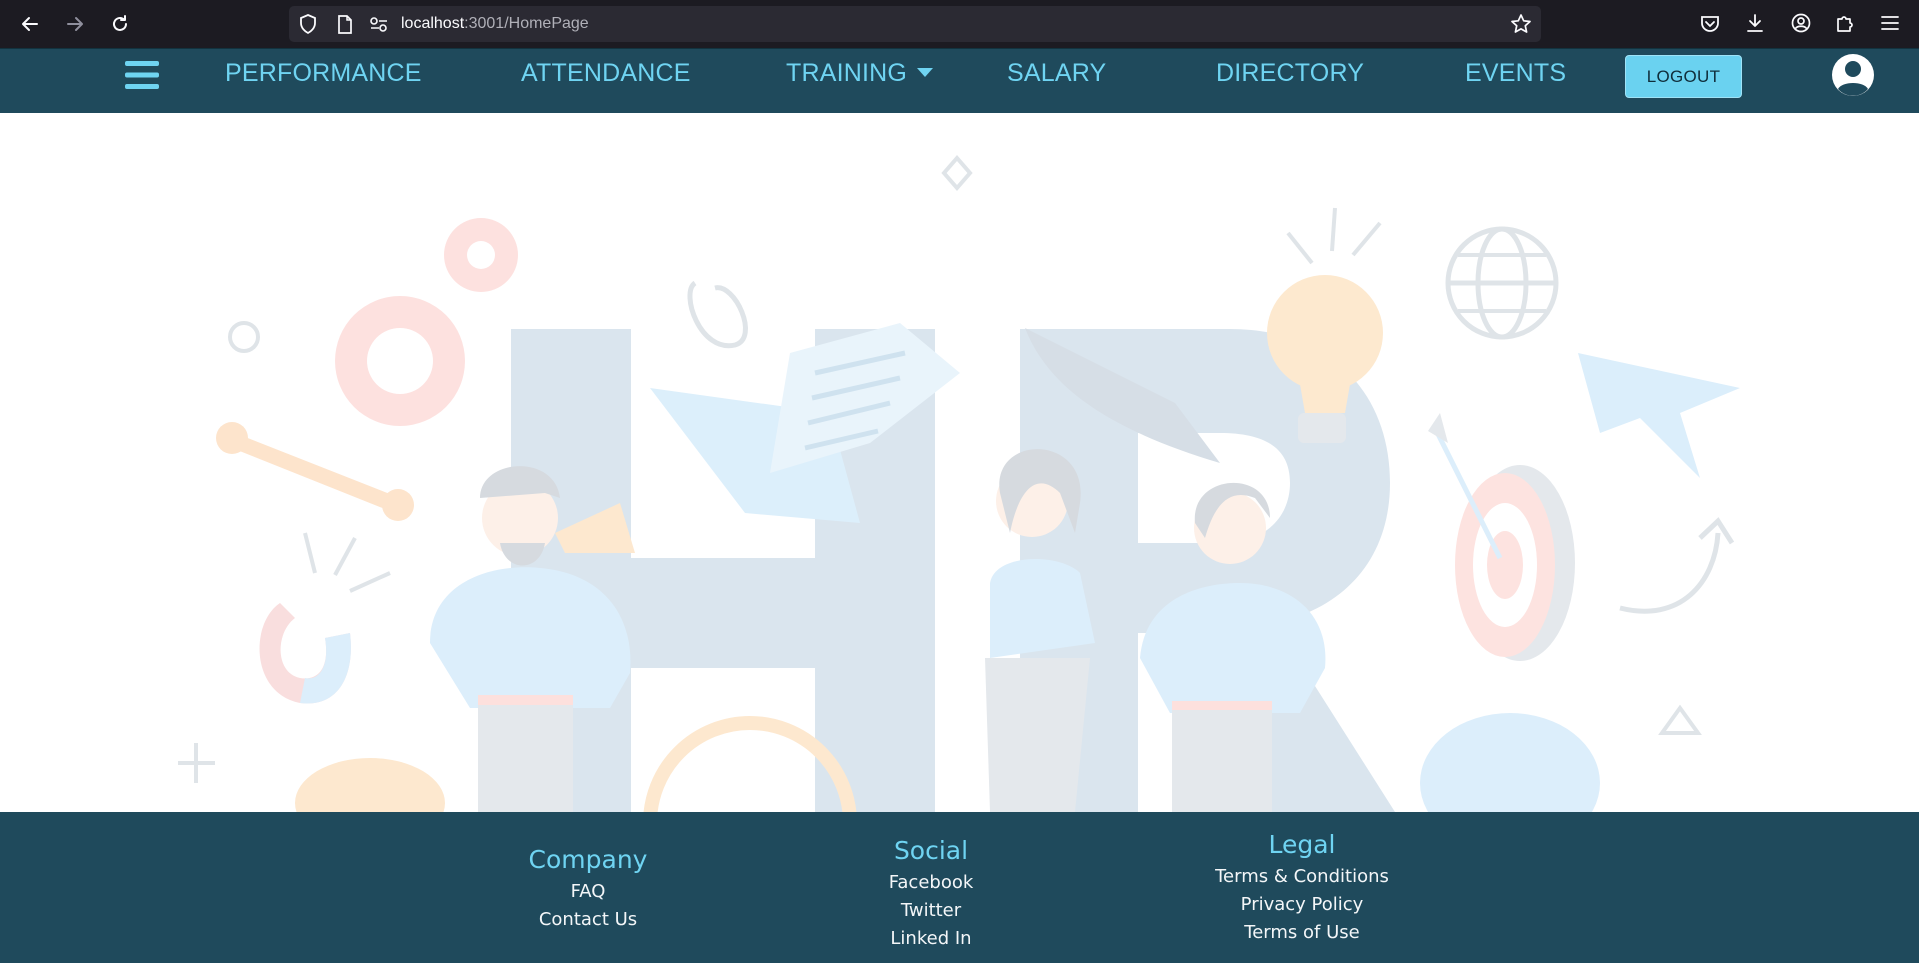  Describe the element at coordinates (847, 73) in the screenshot. I see `nav-link-training-label: TRAINING` at that location.